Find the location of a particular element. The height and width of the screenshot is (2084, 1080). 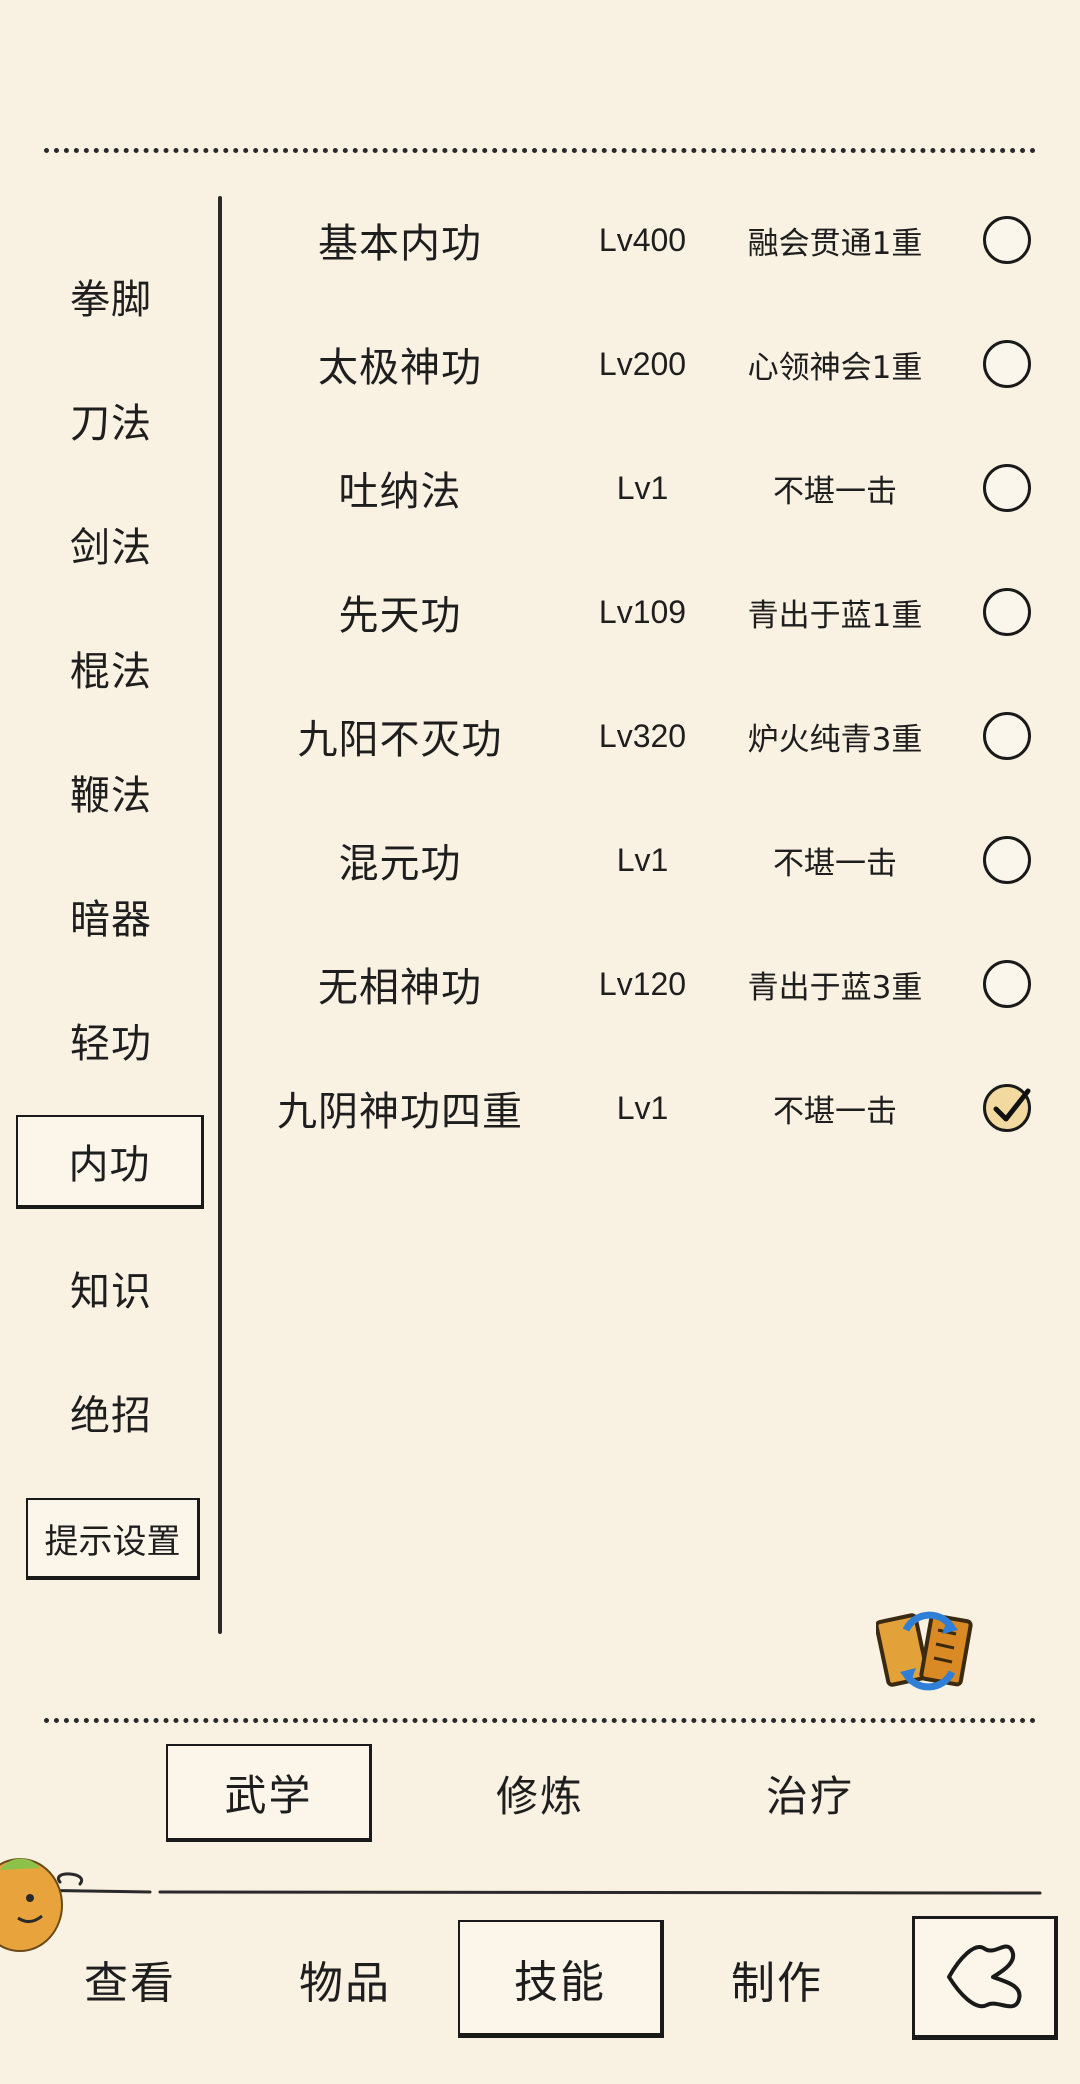

subtab-zhiliao: 治疗 is located at coordinates (810, 1793).